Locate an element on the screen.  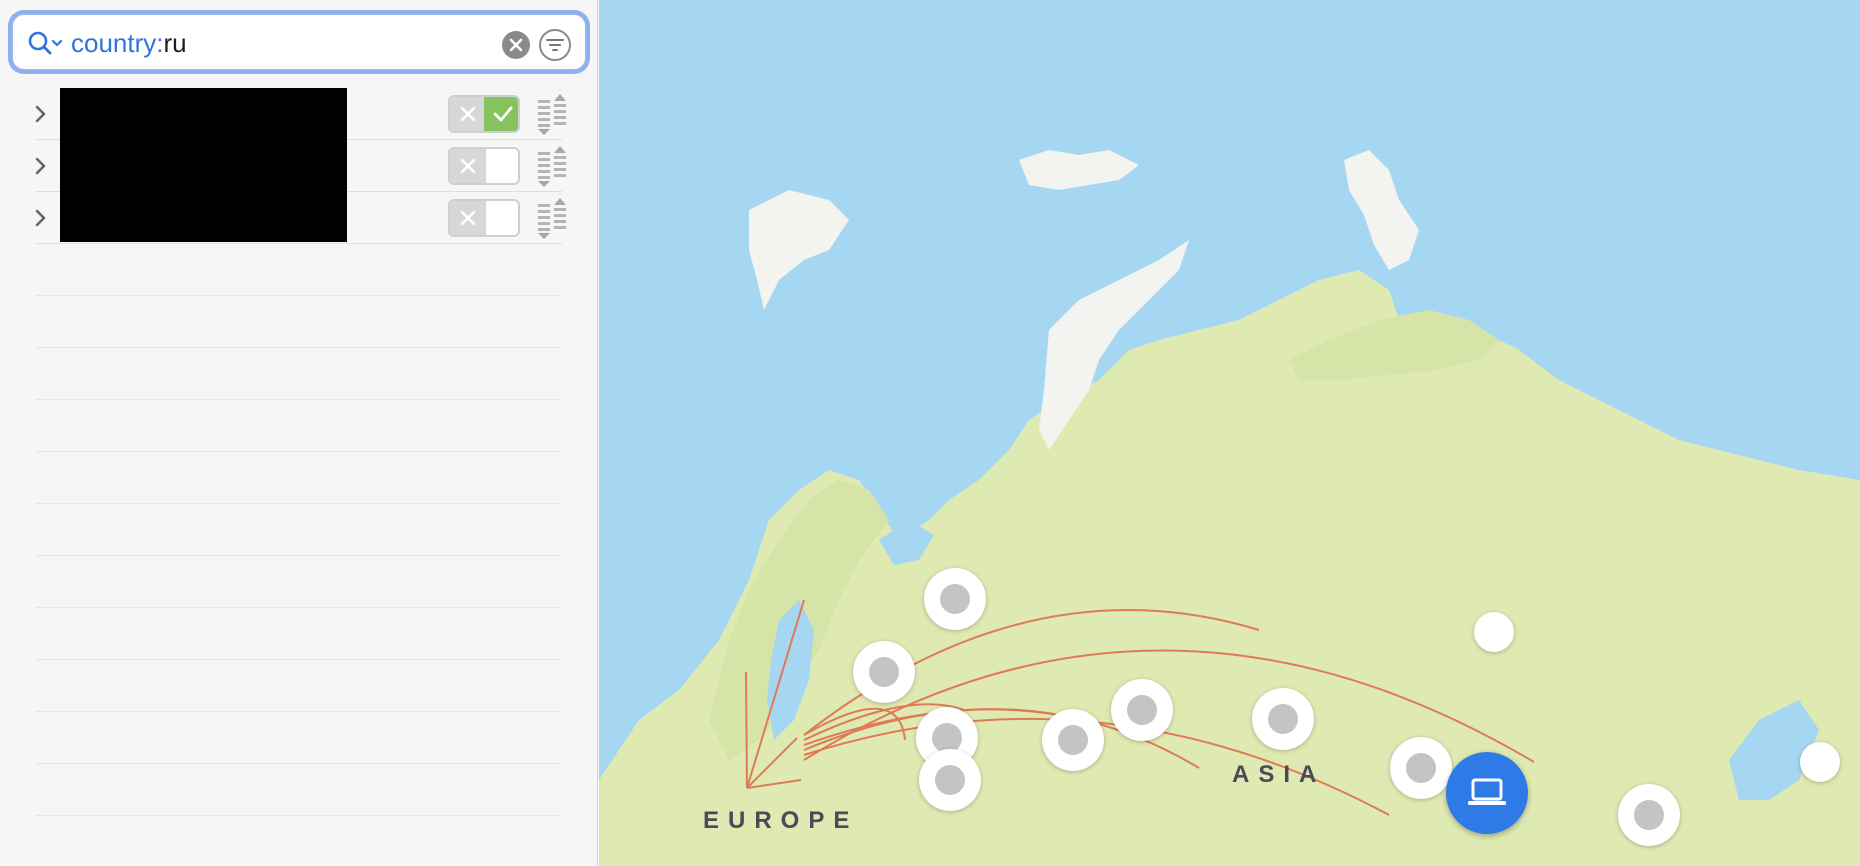
filter-button is located at coordinates (555, 45).